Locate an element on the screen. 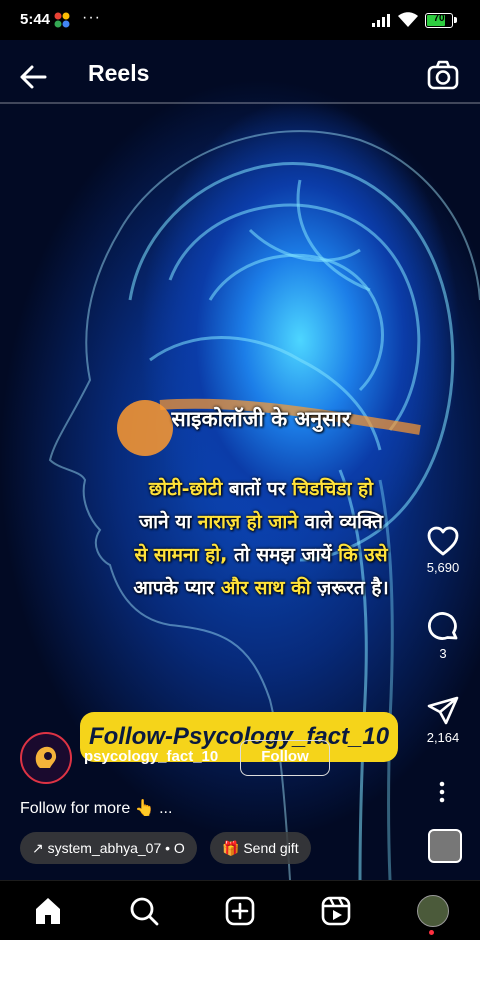 The height and width of the screenshot is (998, 480). more-notifications-indicator: ··· is located at coordinates (91, 17).